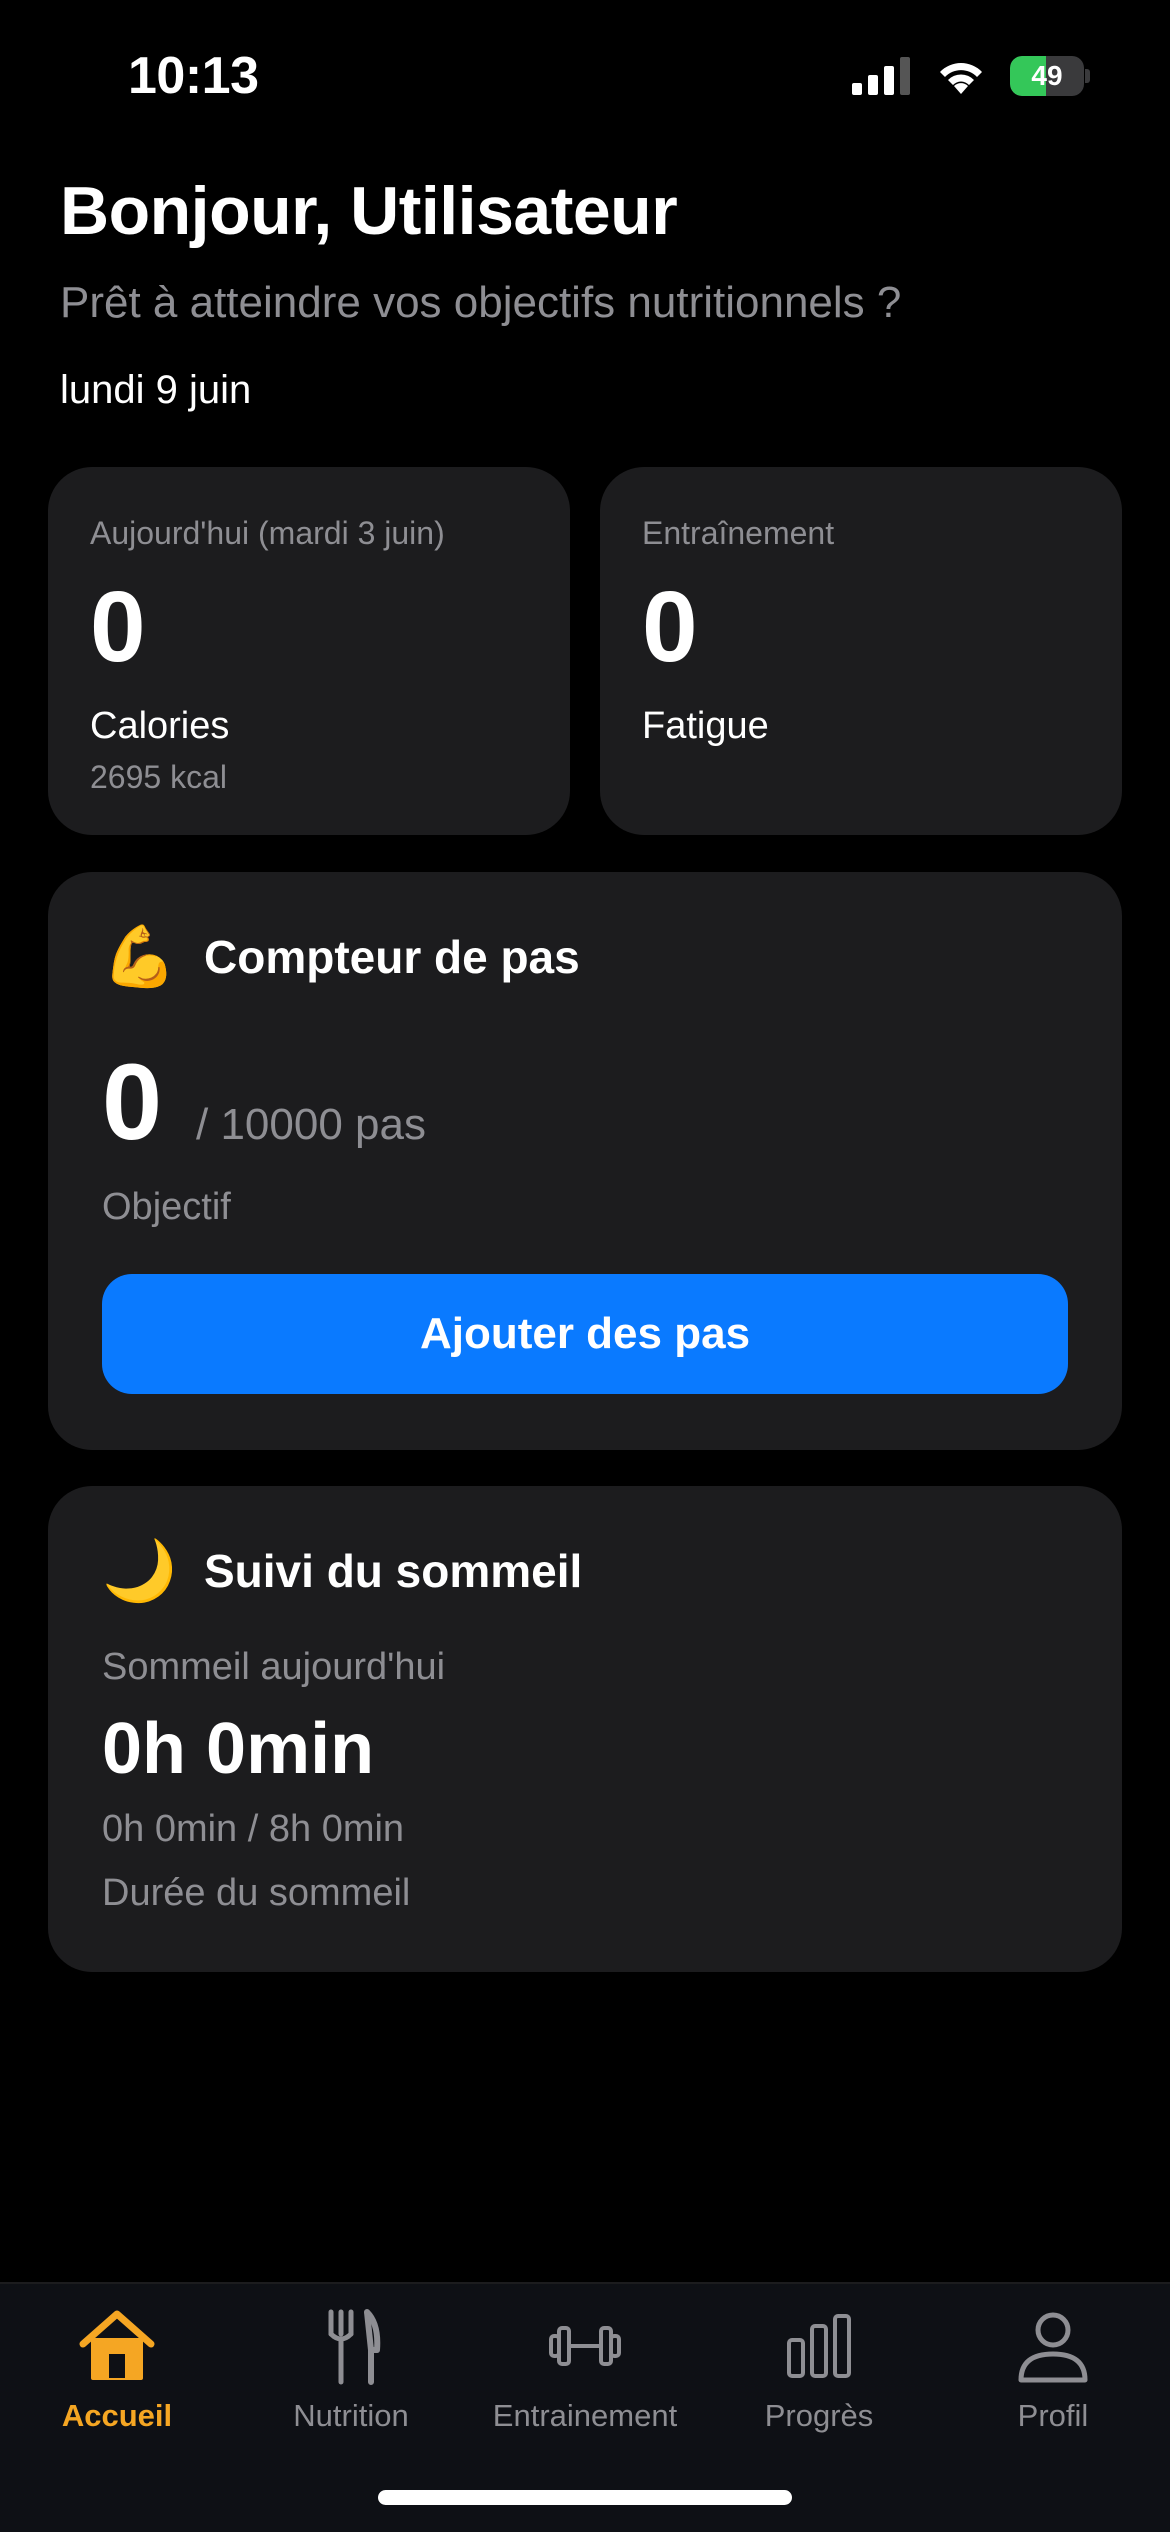 The width and height of the screenshot is (1170, 2532). I want to click on calories-value: 0, so click(118, 627).